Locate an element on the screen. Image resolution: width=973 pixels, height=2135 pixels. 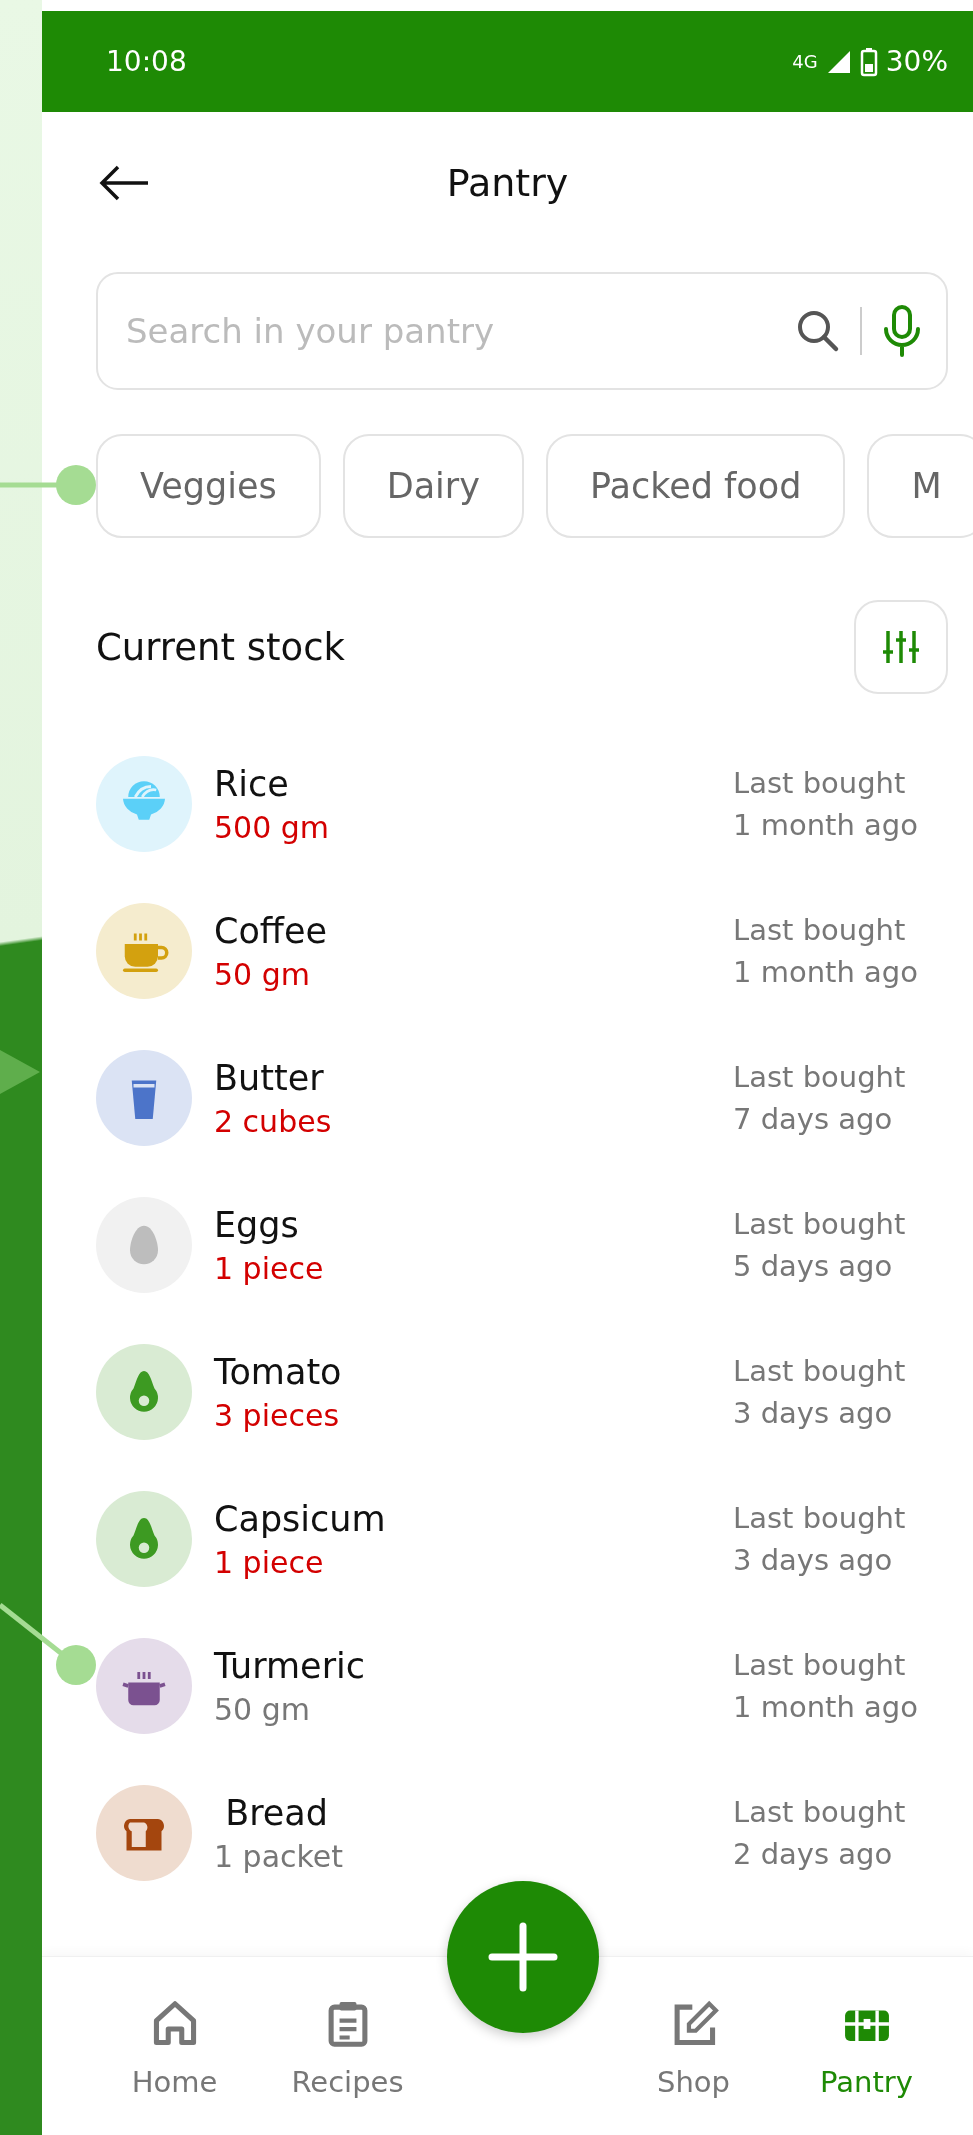
search-input: Search in your pantry is located at coordinates (459, 331).